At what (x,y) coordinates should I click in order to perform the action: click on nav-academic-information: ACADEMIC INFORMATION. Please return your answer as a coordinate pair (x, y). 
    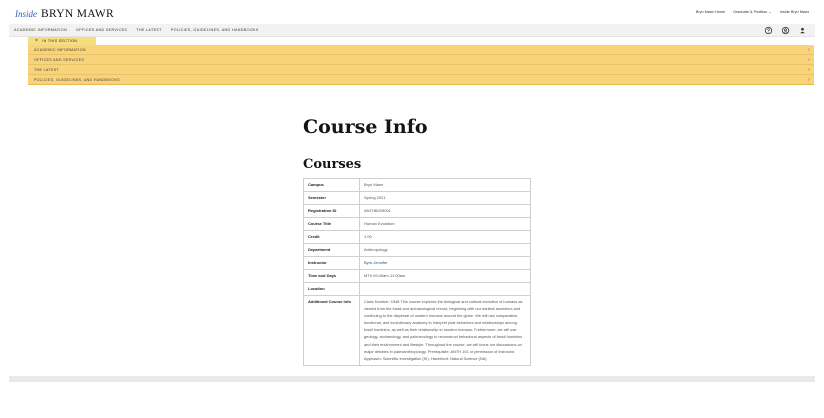
    Looking at the image, I should click on (40, 30).